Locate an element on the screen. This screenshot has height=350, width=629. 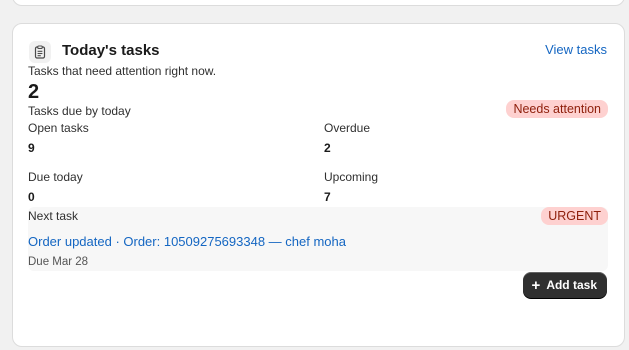
next-task-label: Next task is located at coordinates (53, 216).